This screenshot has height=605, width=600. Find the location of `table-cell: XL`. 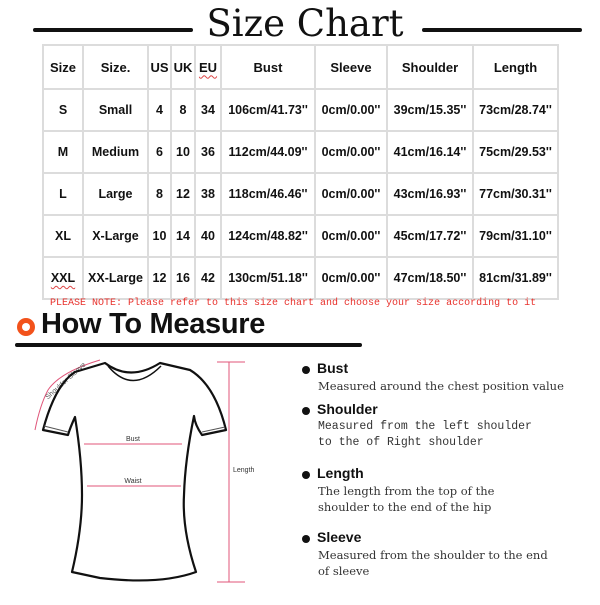

table-cell: XL is located at coordinates (63, 236).